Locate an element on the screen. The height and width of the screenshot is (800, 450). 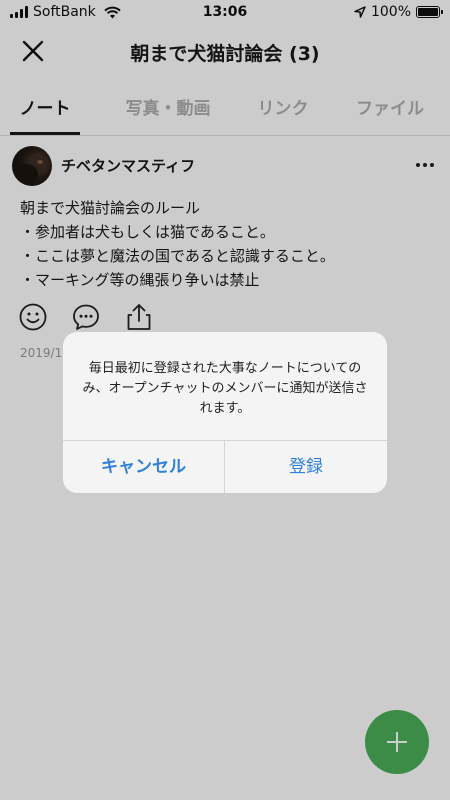
register-button: 登録 is located at coordinates (306, 467).